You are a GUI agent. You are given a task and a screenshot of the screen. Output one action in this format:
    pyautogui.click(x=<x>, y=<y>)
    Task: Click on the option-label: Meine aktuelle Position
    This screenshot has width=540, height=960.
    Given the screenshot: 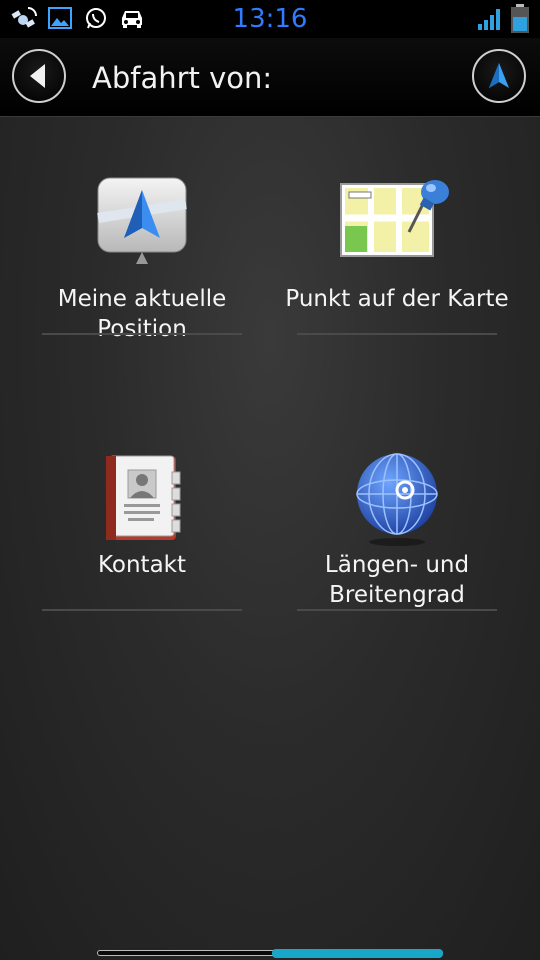 What is the action you would take?
    pyautogui.click(x=142, y=314)
    